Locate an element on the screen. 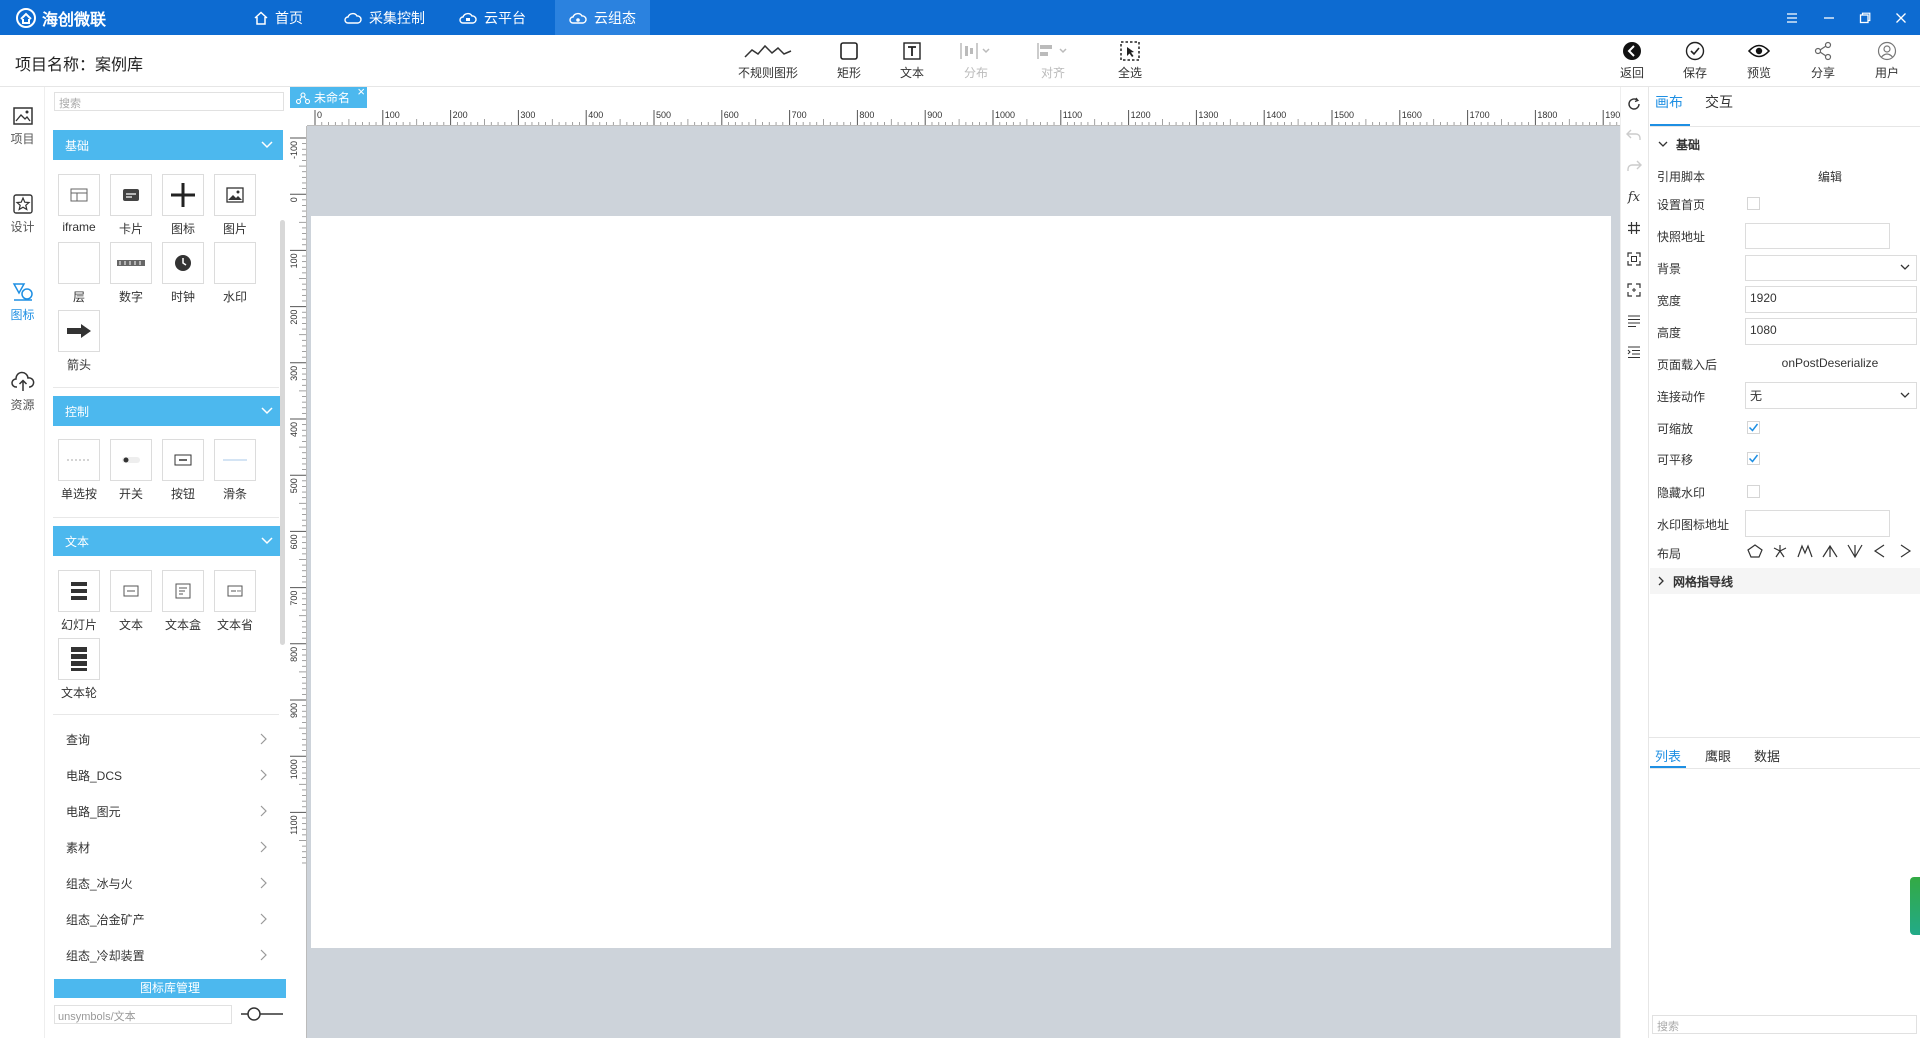 The image size is (1920, 1038). component-text-carousel: 文本轮 is located at coordinates (79, 669).